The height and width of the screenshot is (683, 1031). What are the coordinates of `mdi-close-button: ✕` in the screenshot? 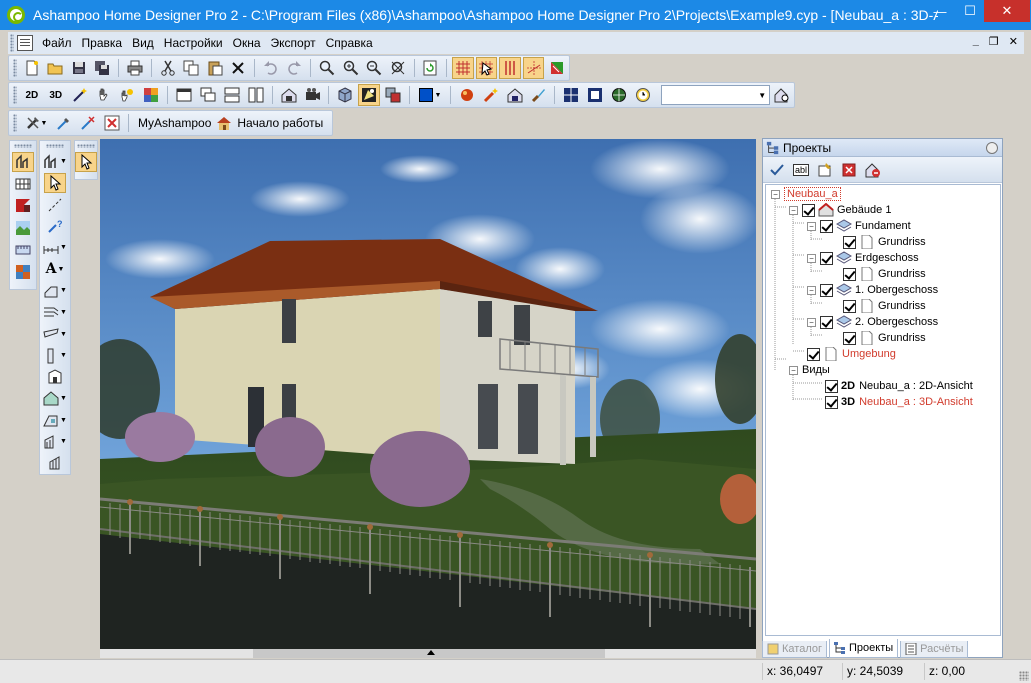 It's located at (1013, 41).